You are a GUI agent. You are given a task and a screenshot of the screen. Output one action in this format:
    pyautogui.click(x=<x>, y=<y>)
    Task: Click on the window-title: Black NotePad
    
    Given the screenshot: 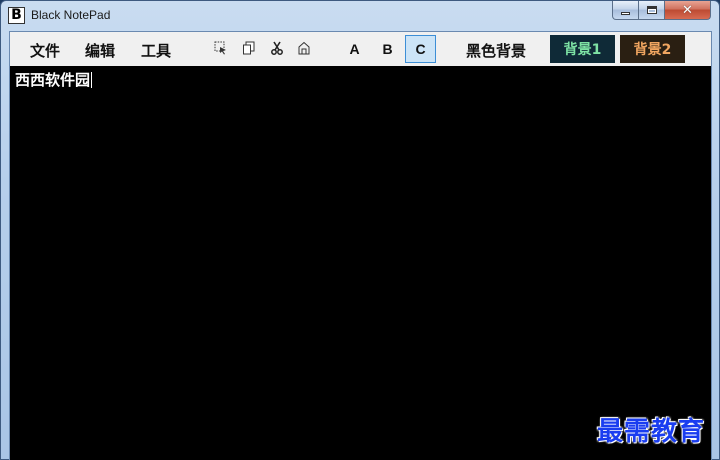 What is the action you would take?
    pyautogui.click(x=71, y=15)
    